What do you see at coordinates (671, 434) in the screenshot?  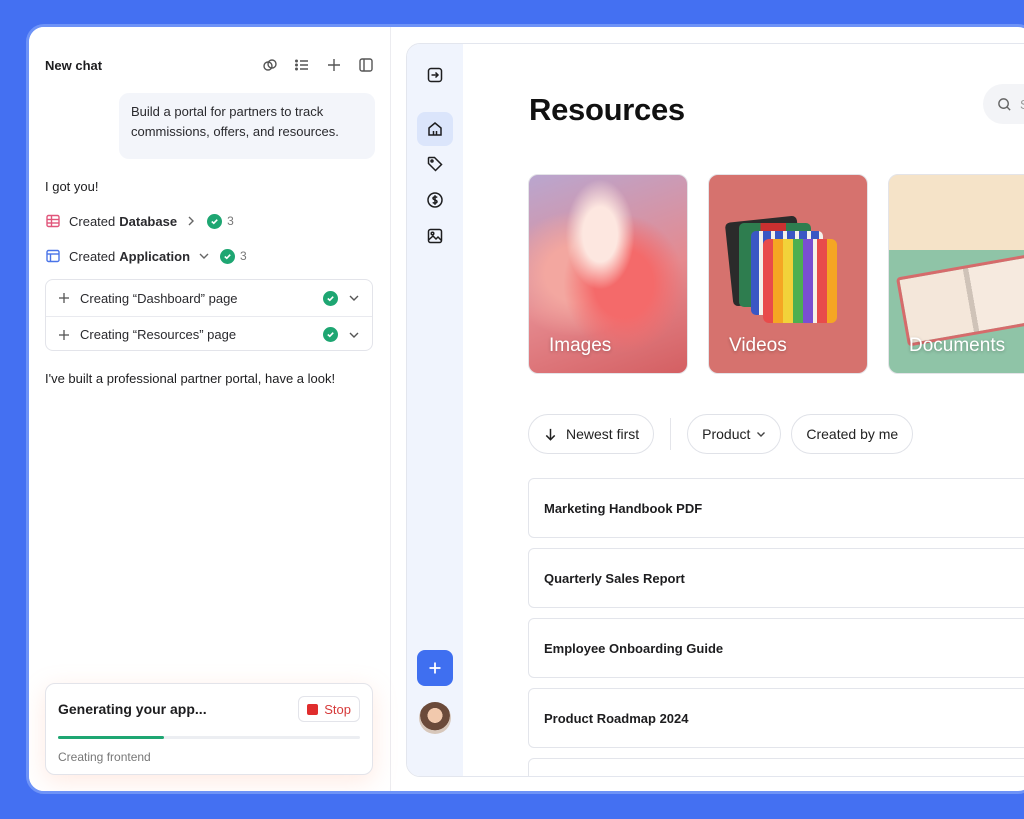 I see `divider` at bounding box center [671, 434].